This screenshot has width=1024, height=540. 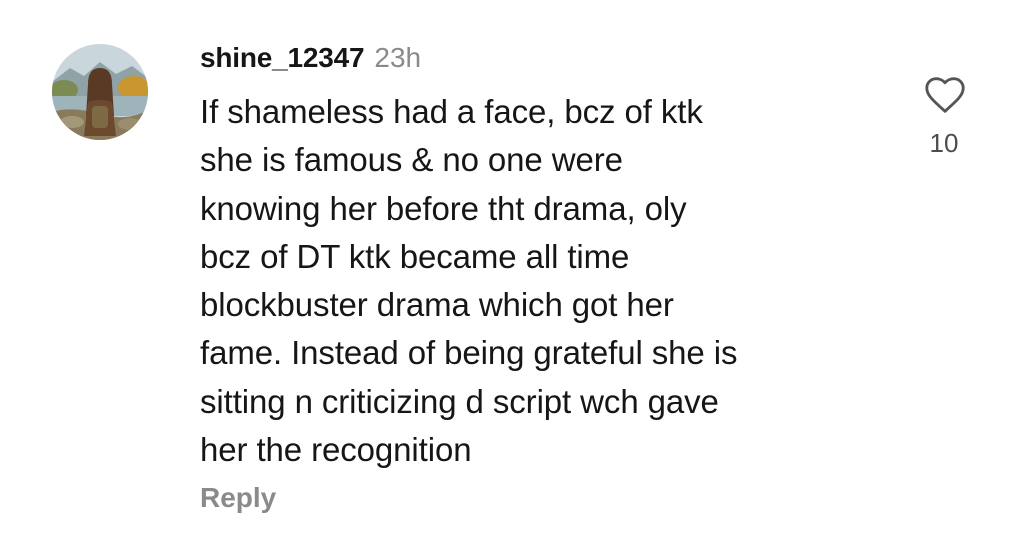 What do you see at coordinates (100, 92) in the screenshot?
I see `user-avatar` at bounding box center [100, 92].